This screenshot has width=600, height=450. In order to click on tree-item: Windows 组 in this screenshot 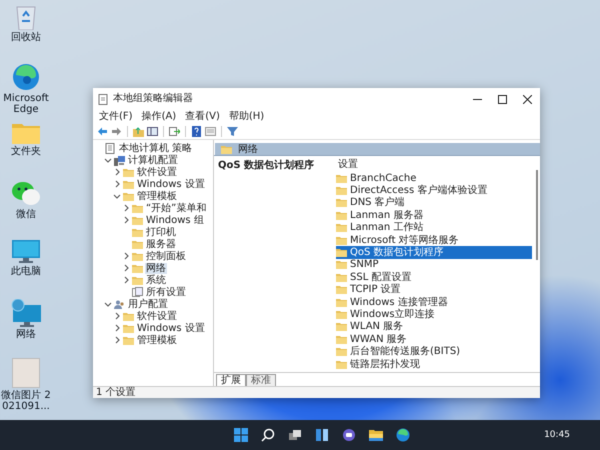, I will do `click(175, 220)`.